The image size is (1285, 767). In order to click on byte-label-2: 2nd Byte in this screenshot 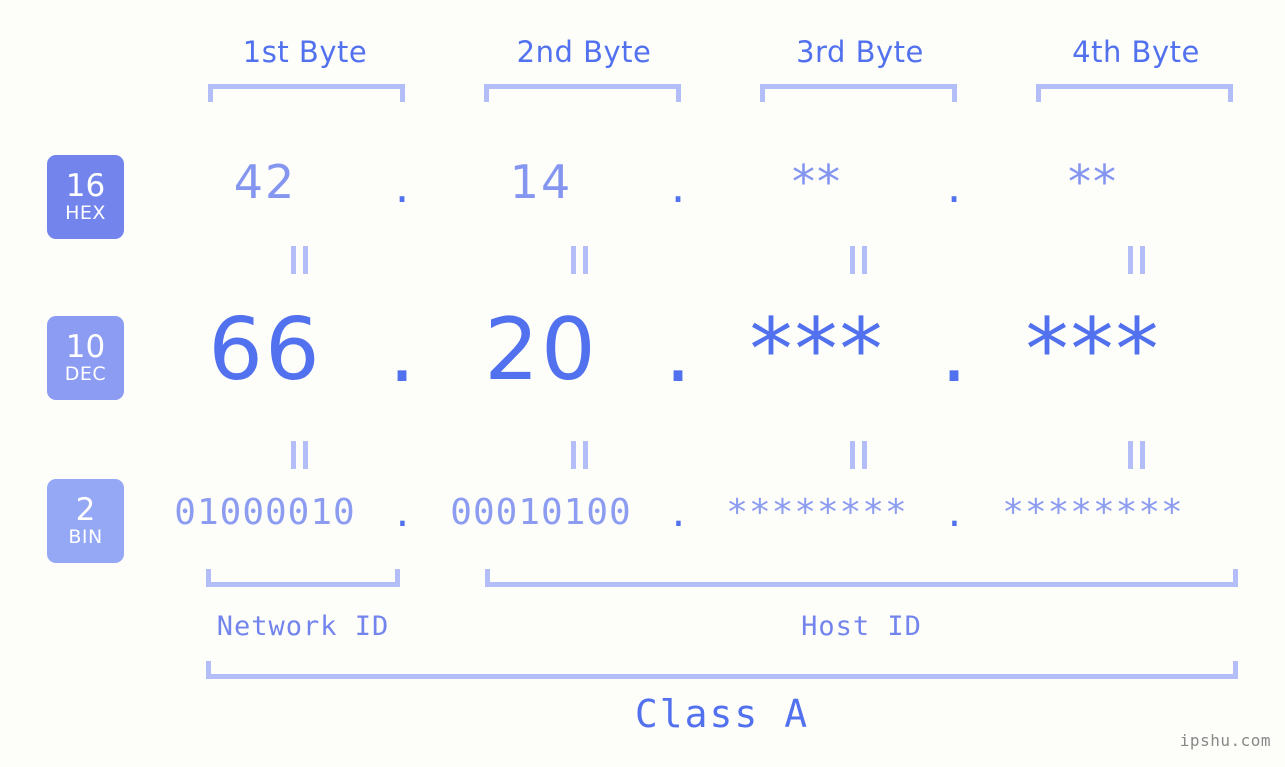, I will do `click(584, 52)`.